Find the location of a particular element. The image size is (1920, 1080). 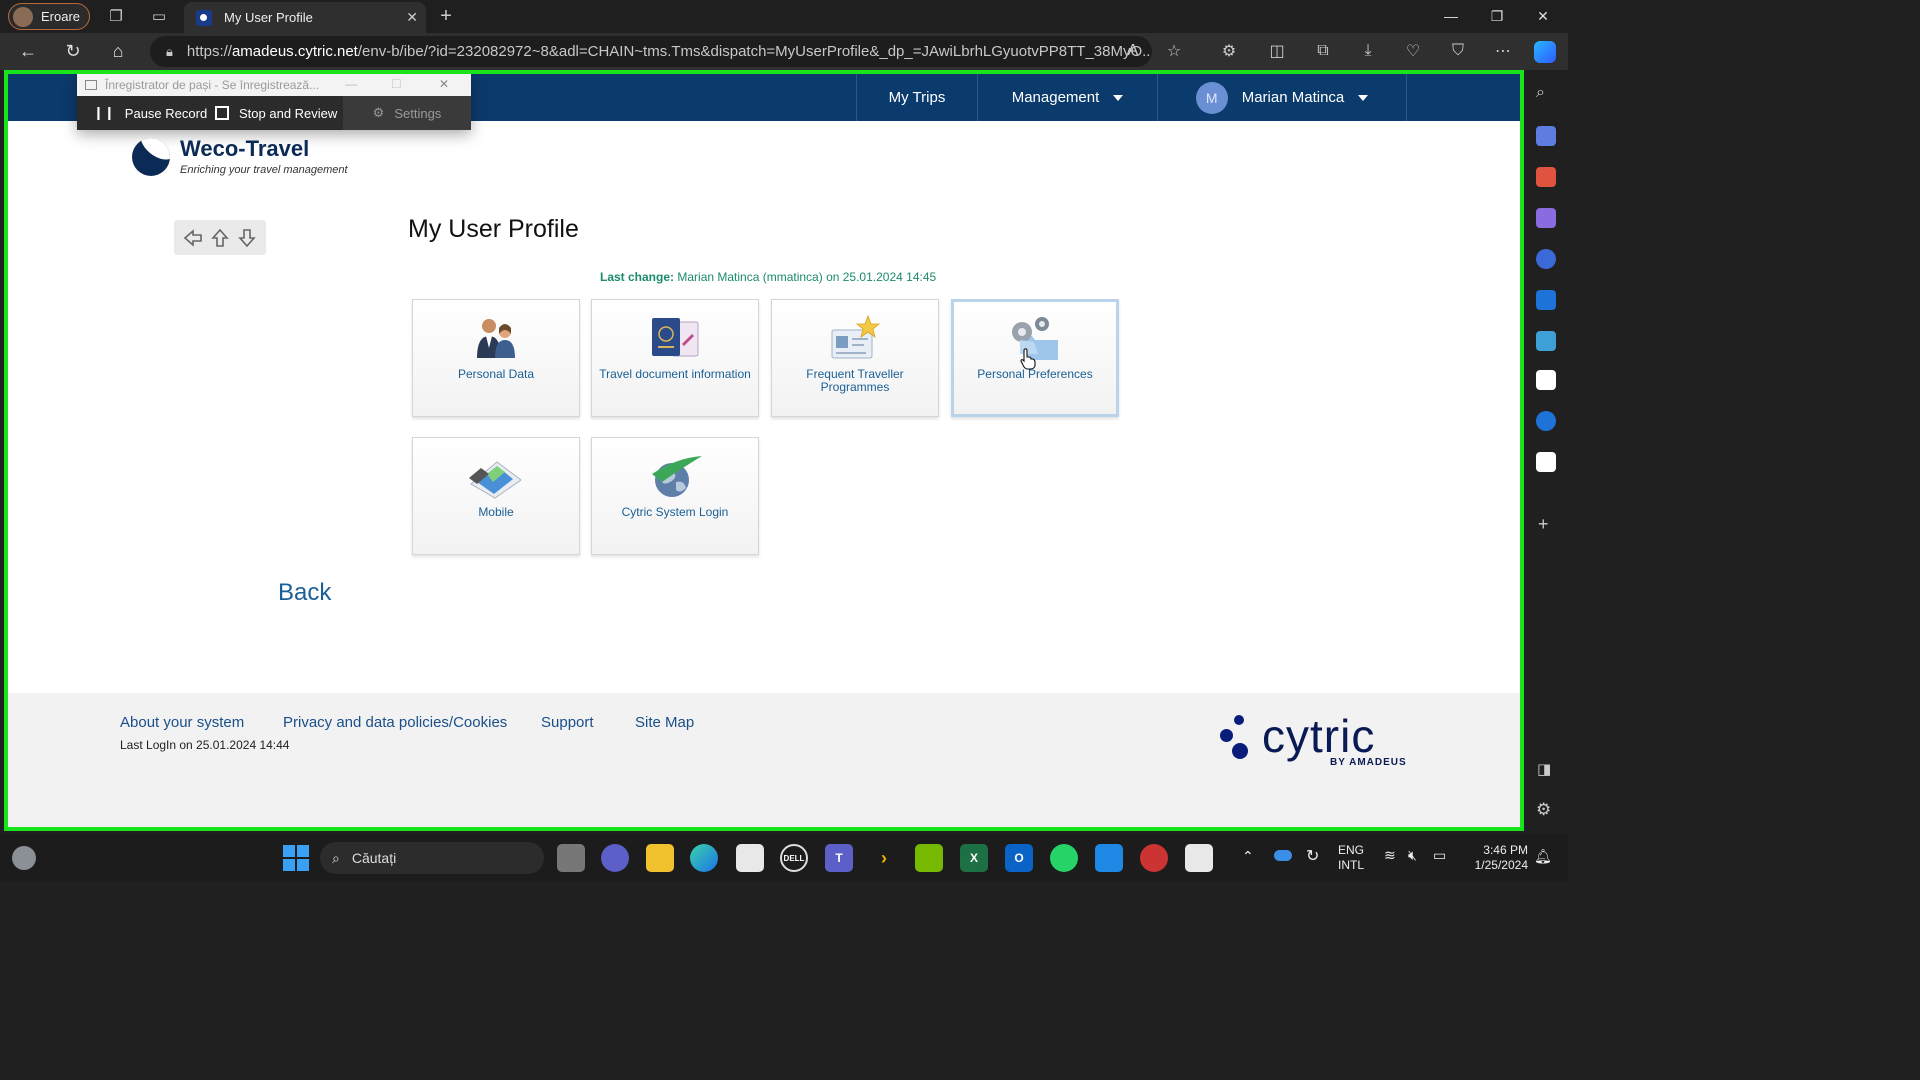

sidebar-send-icon is located at coordinates (1546, 341).